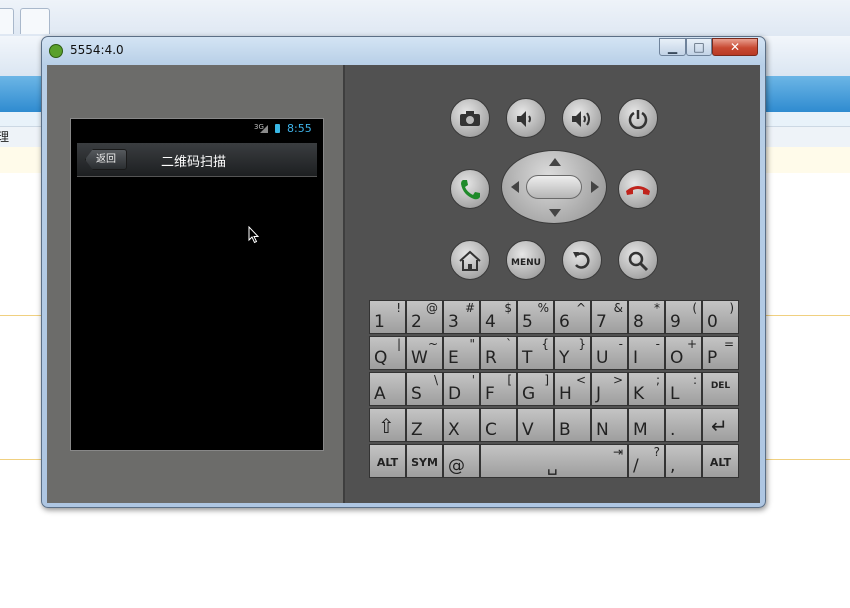 Image resolution: width=850 pixels, height=608 pixels. Describe the element at coordinates (720, 317) in the screenshot. I see `key-0: 0)` at that location.